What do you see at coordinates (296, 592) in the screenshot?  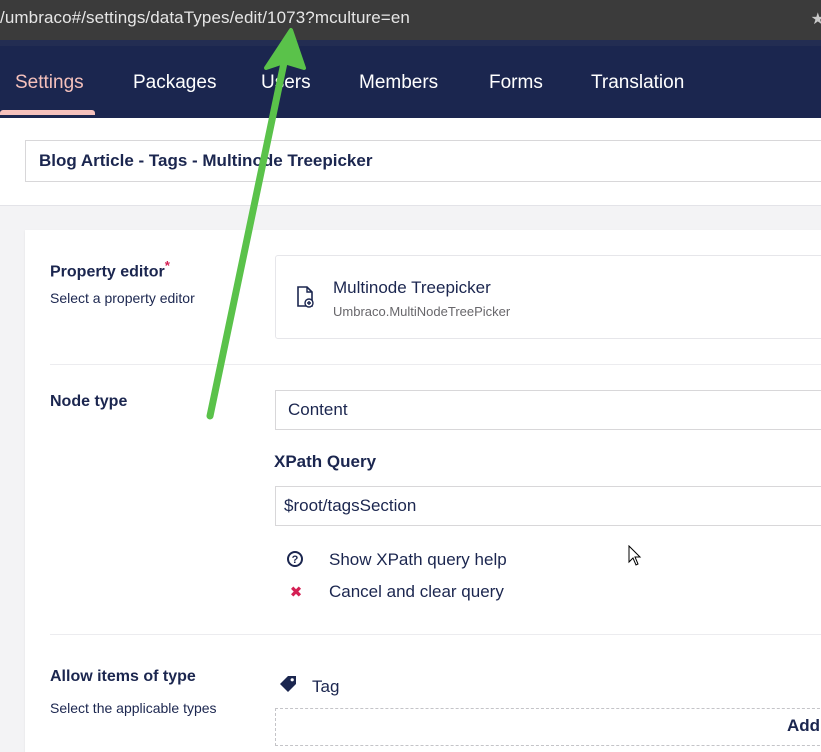 I see `close-icon: ✖` at bounding box center [296, 592].